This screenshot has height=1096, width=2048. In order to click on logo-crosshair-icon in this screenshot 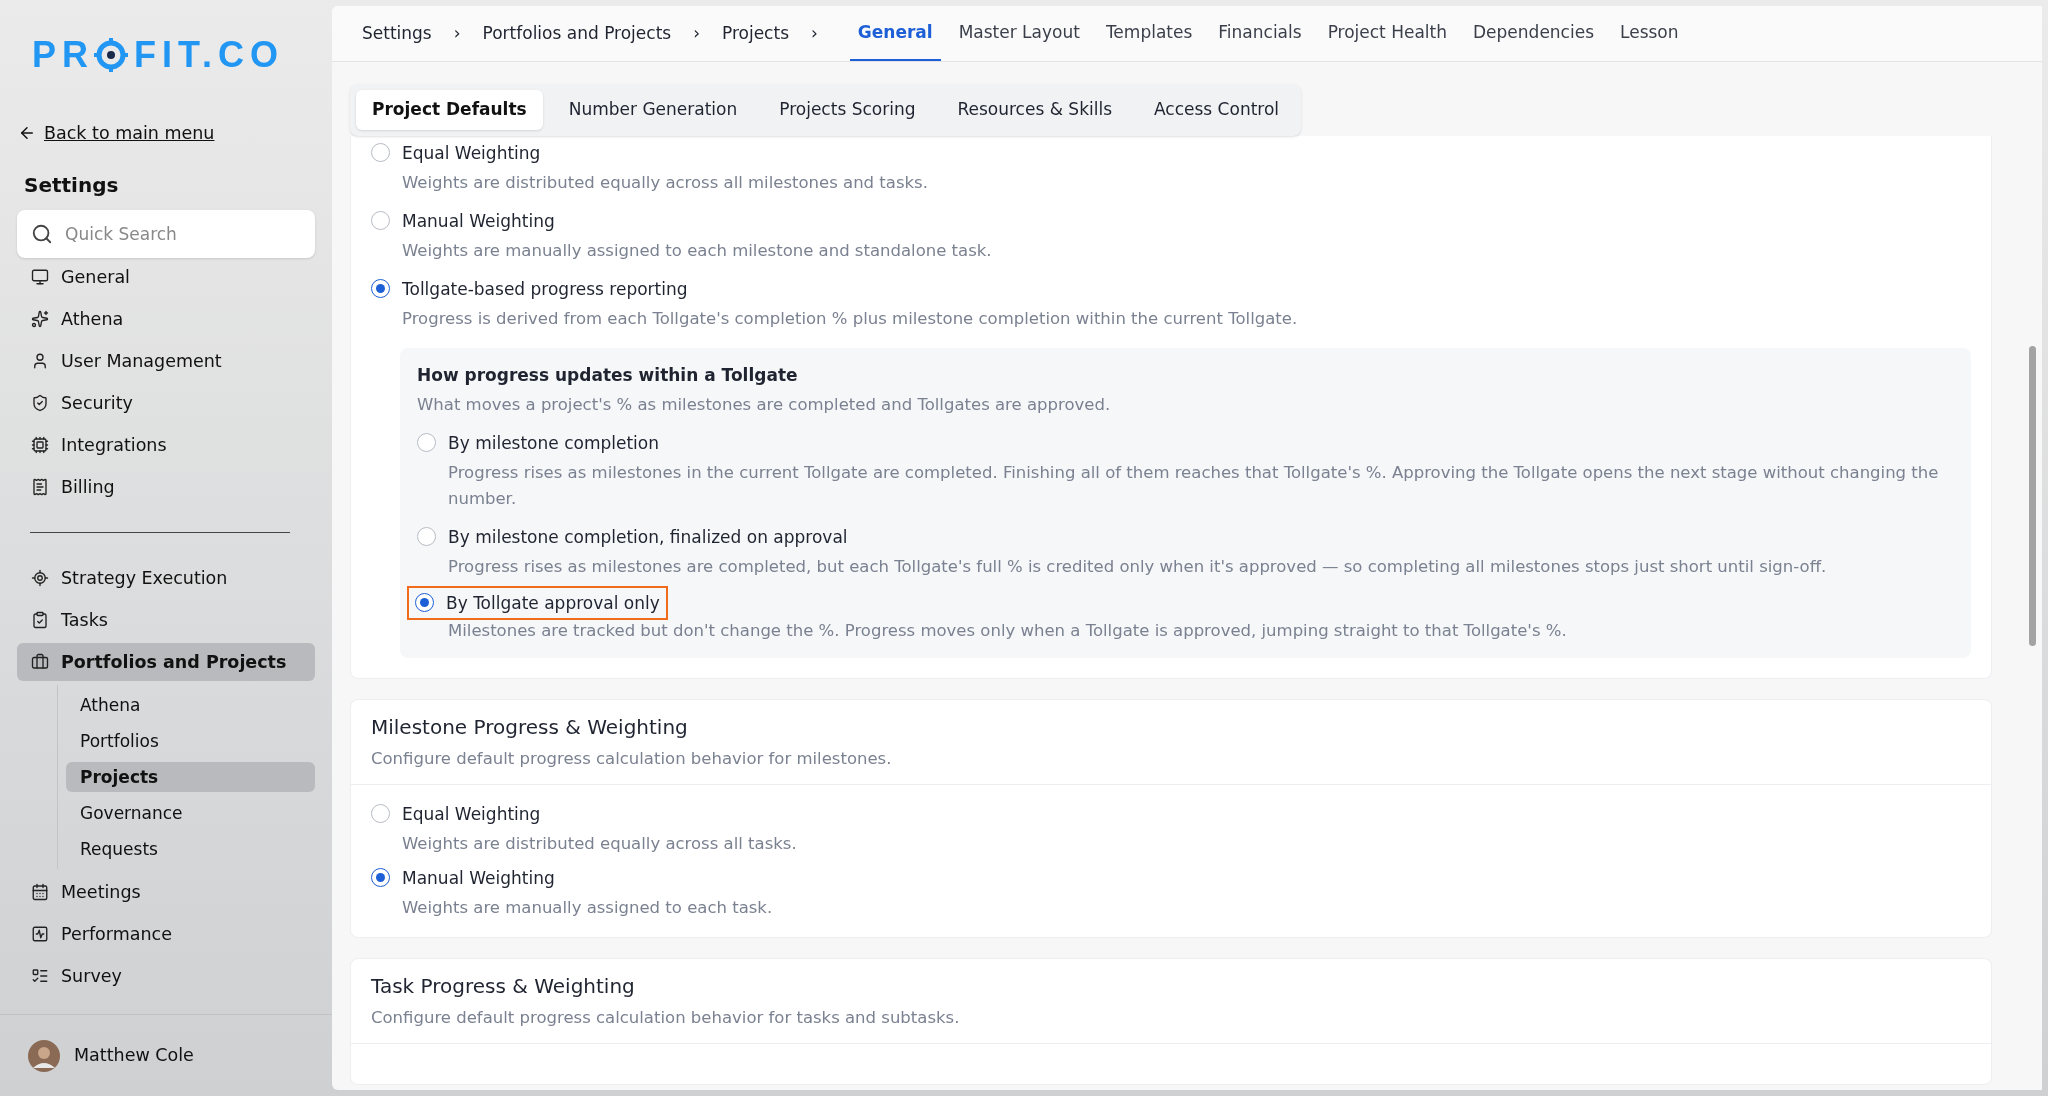, I will do `click(111, 55)`.